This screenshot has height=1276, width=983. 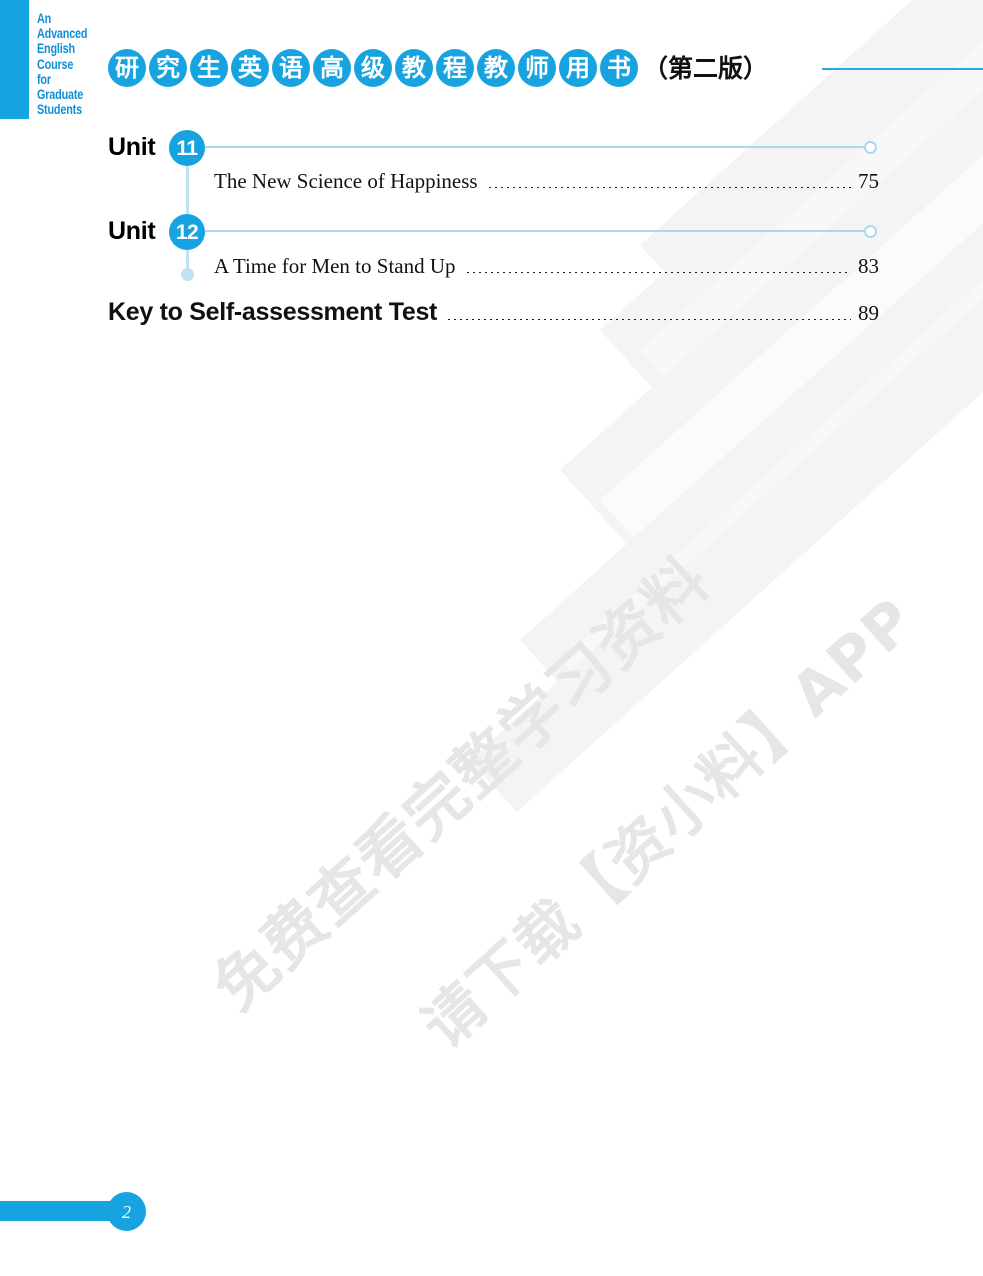 I want to click on toc-leader-key, so click(x=648, y=319).